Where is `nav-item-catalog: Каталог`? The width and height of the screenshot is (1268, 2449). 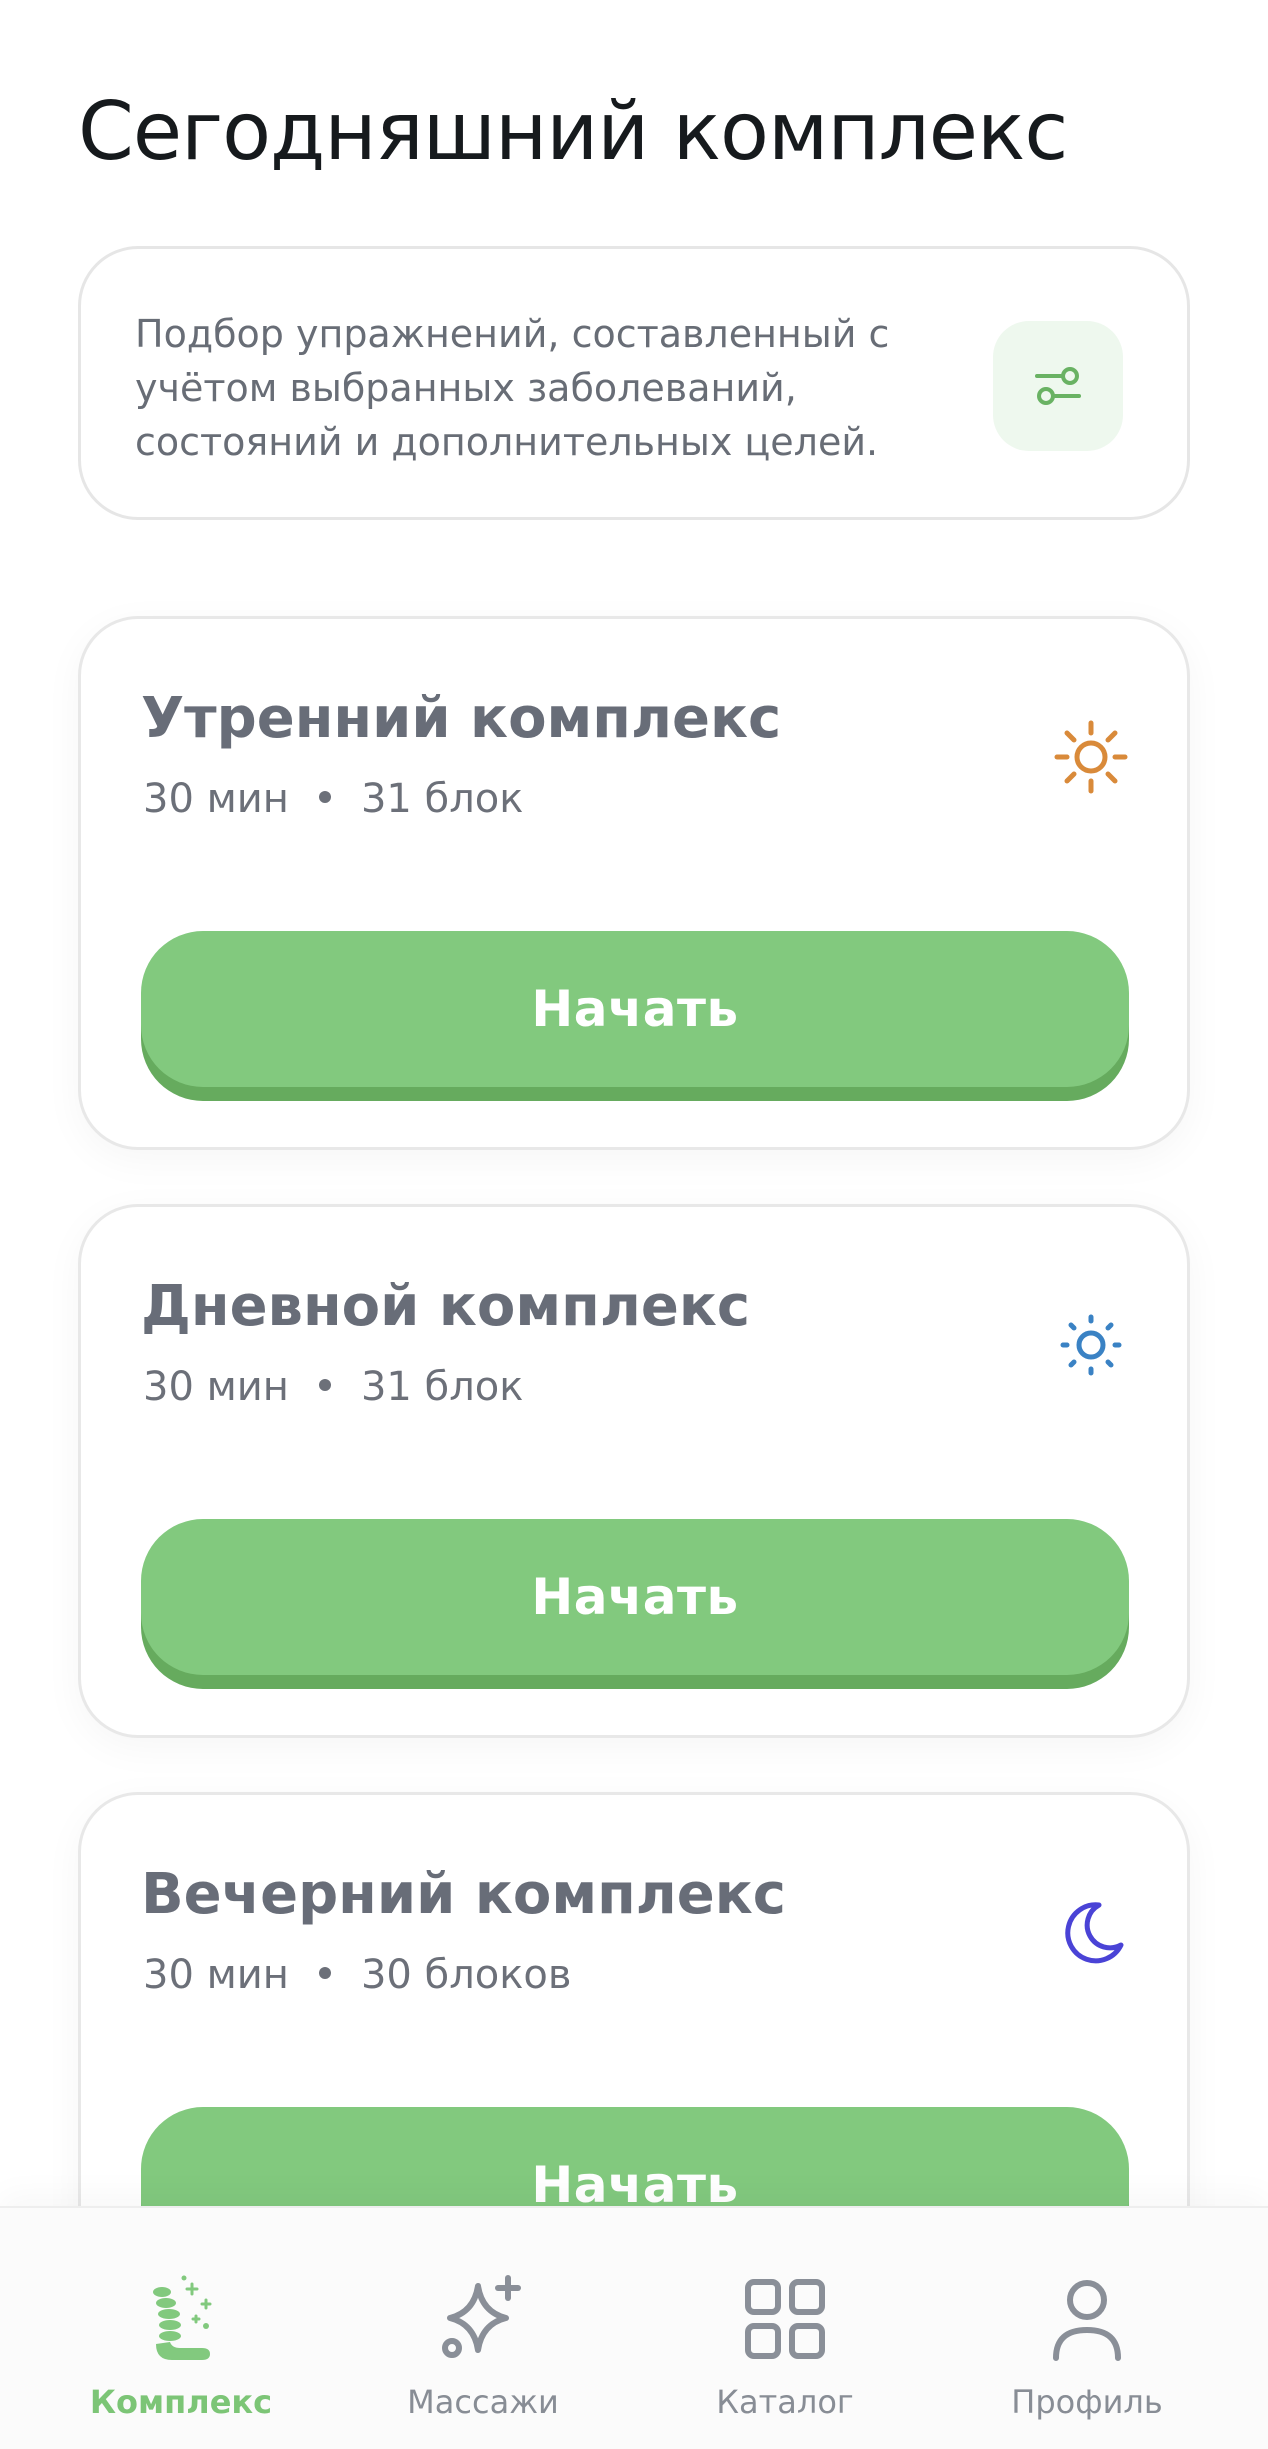
nav-item-catalog: Каталог is located at coordinates (785, 2328).